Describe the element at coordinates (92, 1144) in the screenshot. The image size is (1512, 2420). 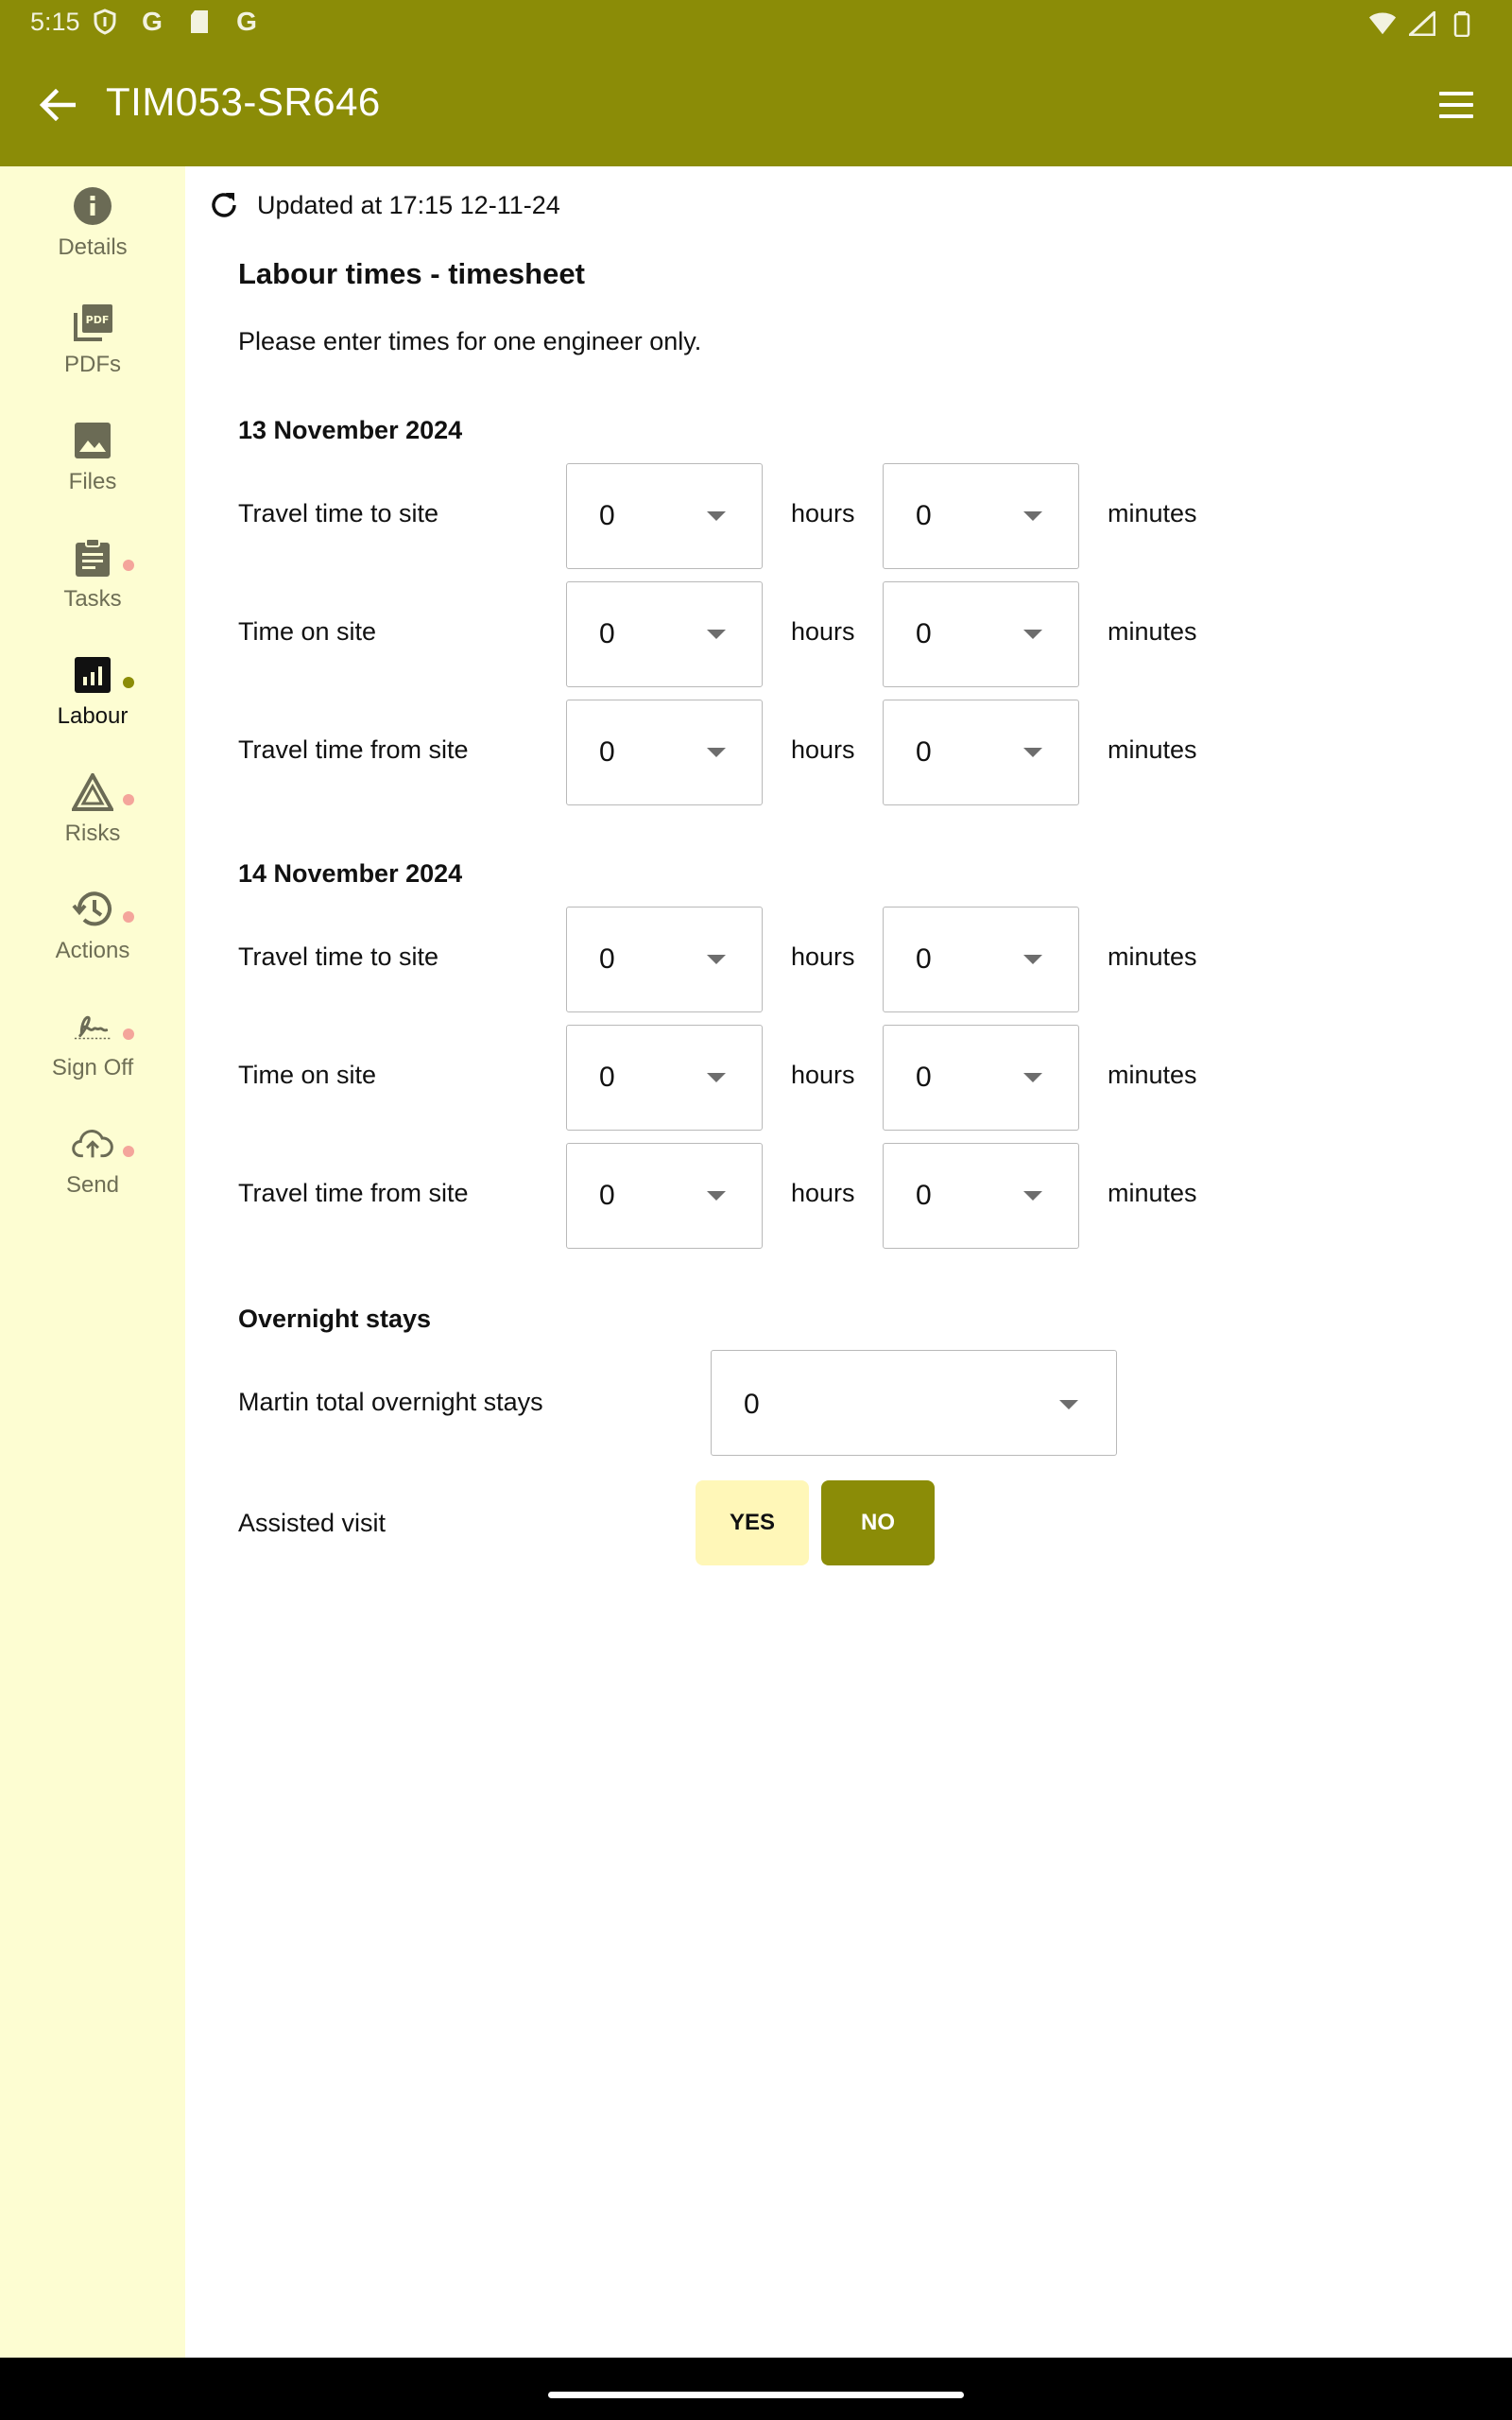
I see `cloud-upload-icon` at that location.